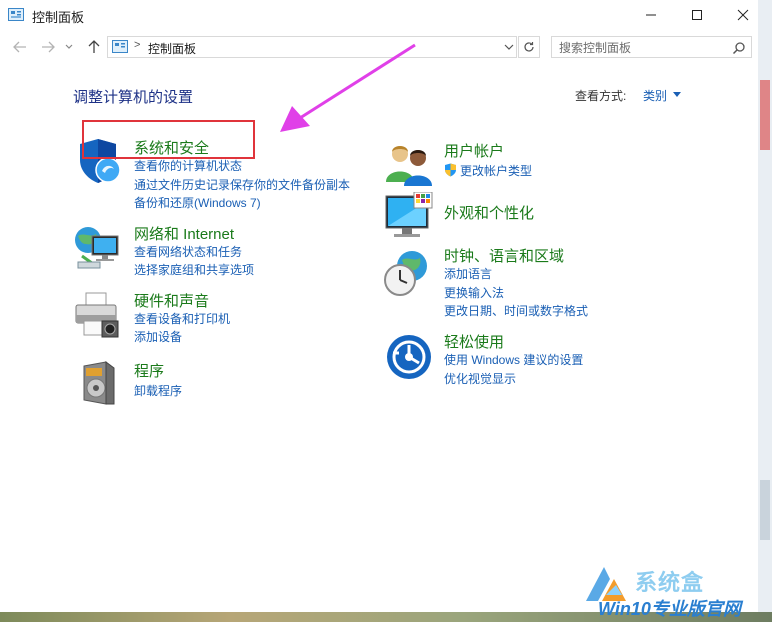 The width and height of the screenshot is (772, 622). I want to click on link-change-account-type: 更改帐户类型, so click(496, 171).